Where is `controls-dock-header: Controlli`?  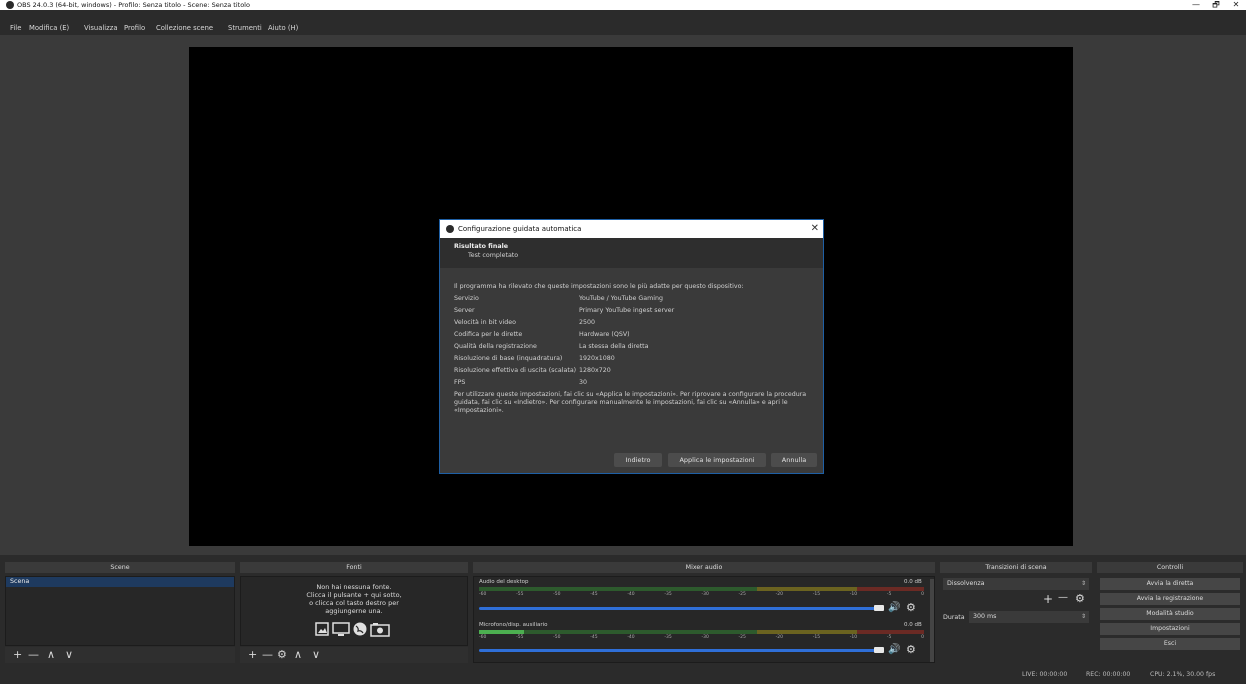
controls-dock-header: Controlli is located at coordinates (1170, 567).